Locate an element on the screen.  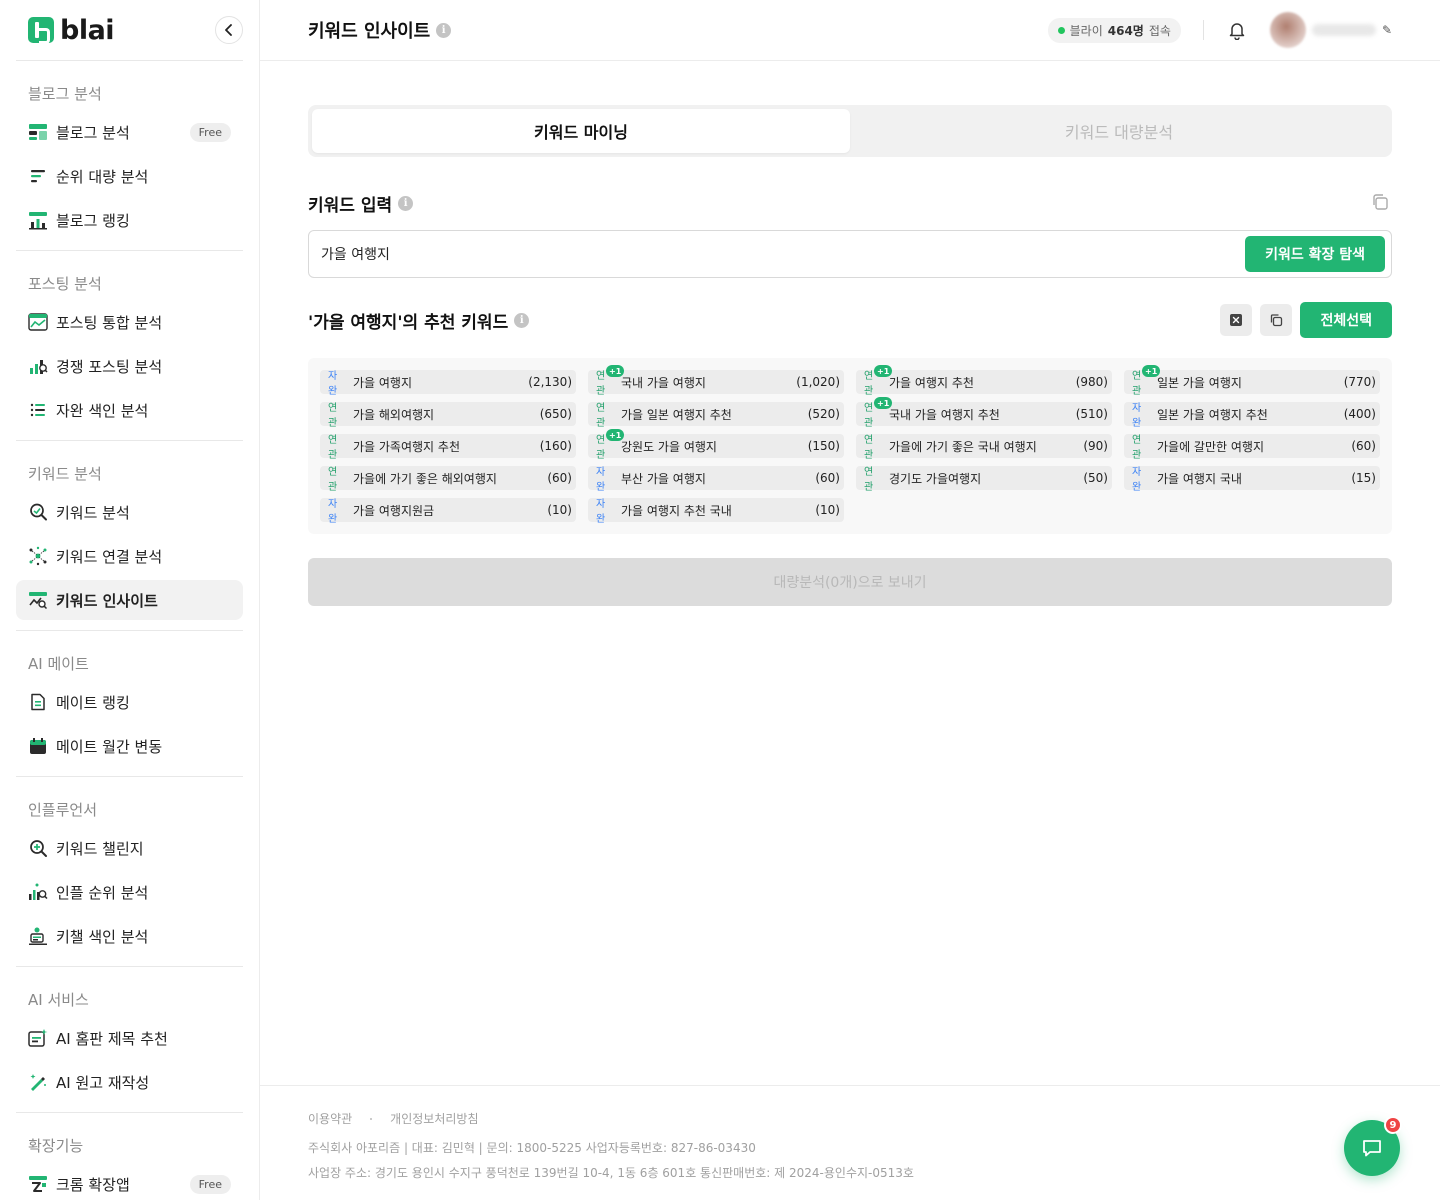
excel-download-button is located at coordinates (1236, 320).